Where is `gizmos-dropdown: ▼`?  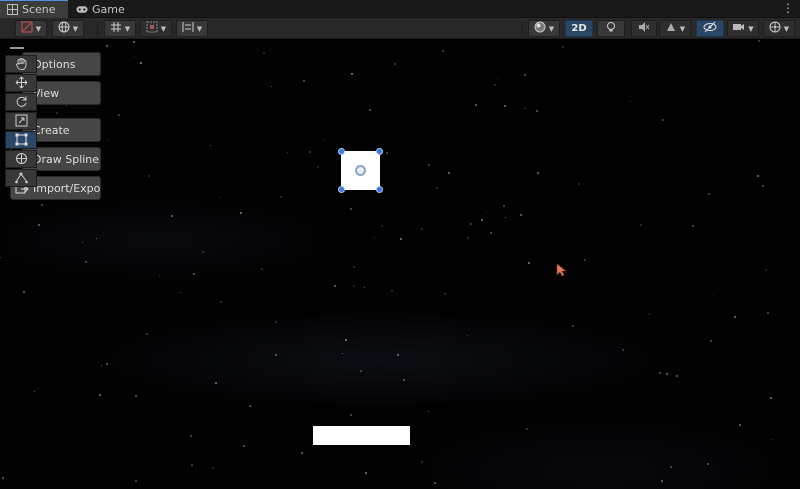
gizmos-dropdown: ▼ is located at coordinates (779, 28).